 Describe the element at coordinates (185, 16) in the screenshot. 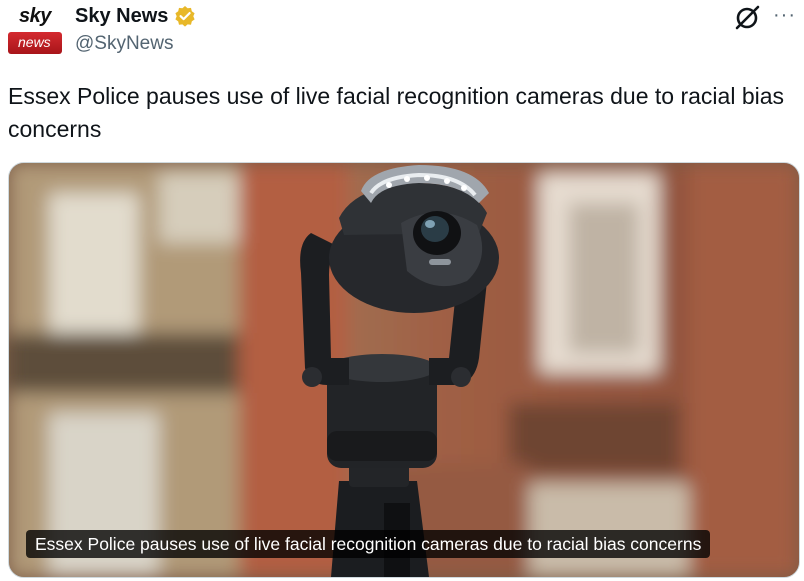

I see `verified-badge-icon` at that location.